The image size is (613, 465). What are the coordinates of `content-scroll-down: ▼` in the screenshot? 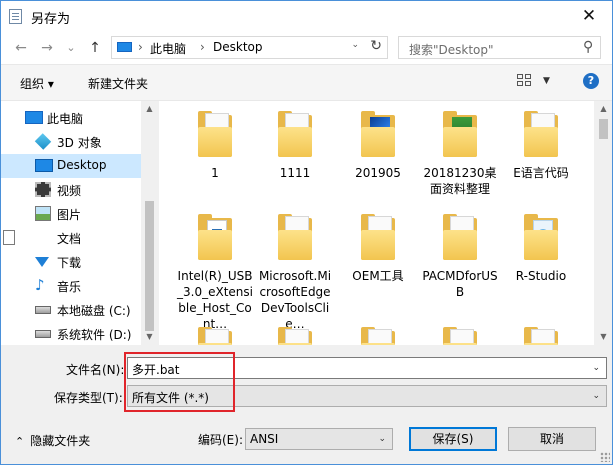 It's located at (603, 336).